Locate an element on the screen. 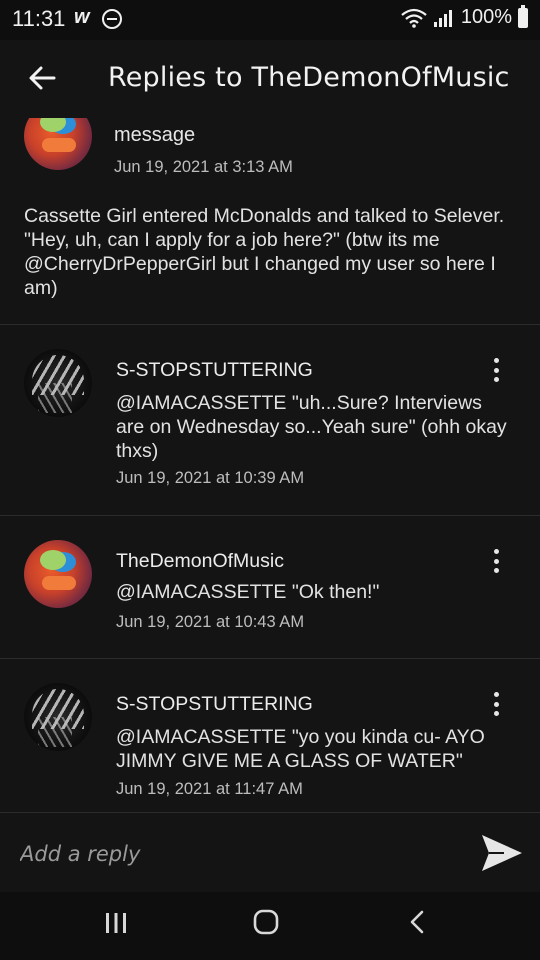 This screenshot has height=960, width=540. reply-date: Jun 19, 2021 at 11:47 AM is located at coordinates (209, 789).